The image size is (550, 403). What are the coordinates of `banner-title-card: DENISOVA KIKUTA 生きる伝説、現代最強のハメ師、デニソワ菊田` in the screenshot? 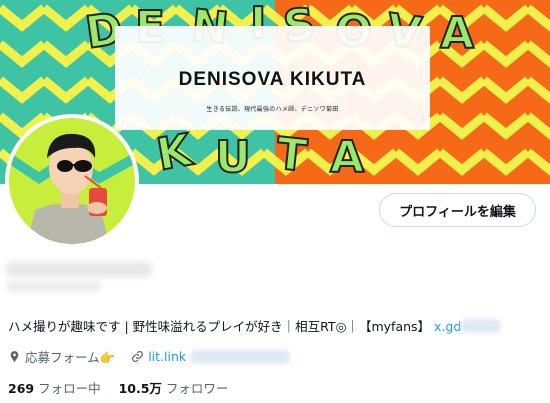 It's located at (272, 78).